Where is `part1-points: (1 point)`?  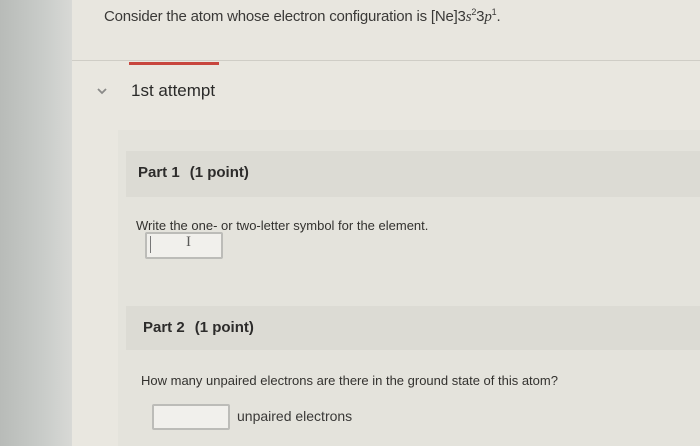
part1-points: (1 point) is located at coordinates (219, 172).